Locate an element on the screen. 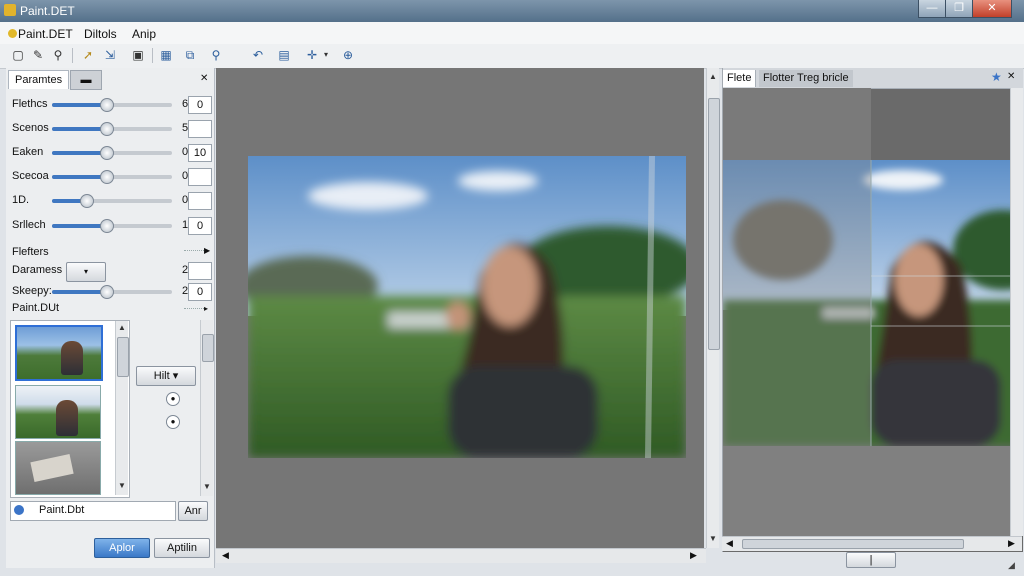 Image resolution: width=1024 pixels, height=576 pixels. preview-scroll-right-icon: ▶ is located at coordinates (1011, 543).